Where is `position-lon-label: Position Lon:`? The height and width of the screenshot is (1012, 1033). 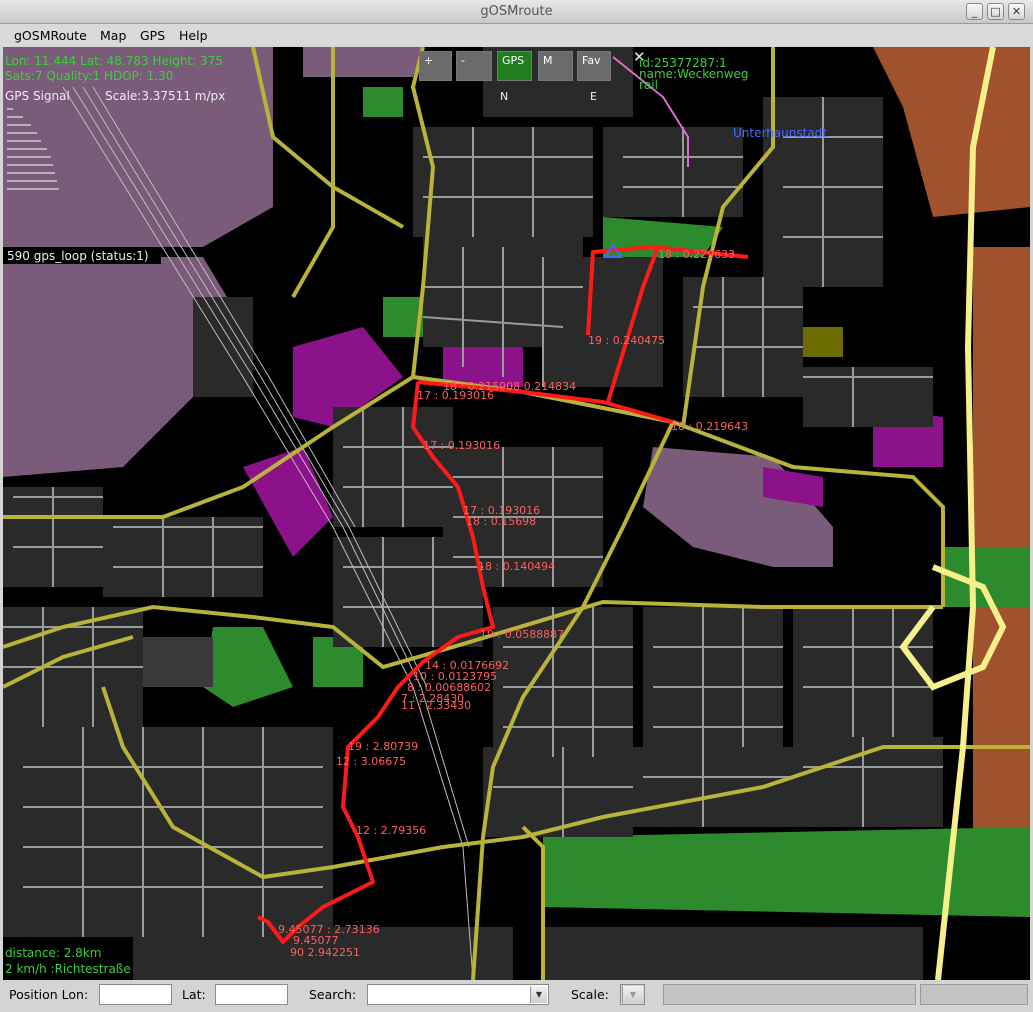
position-lon-label: Position Lon: is located at coordinates (49, 994).